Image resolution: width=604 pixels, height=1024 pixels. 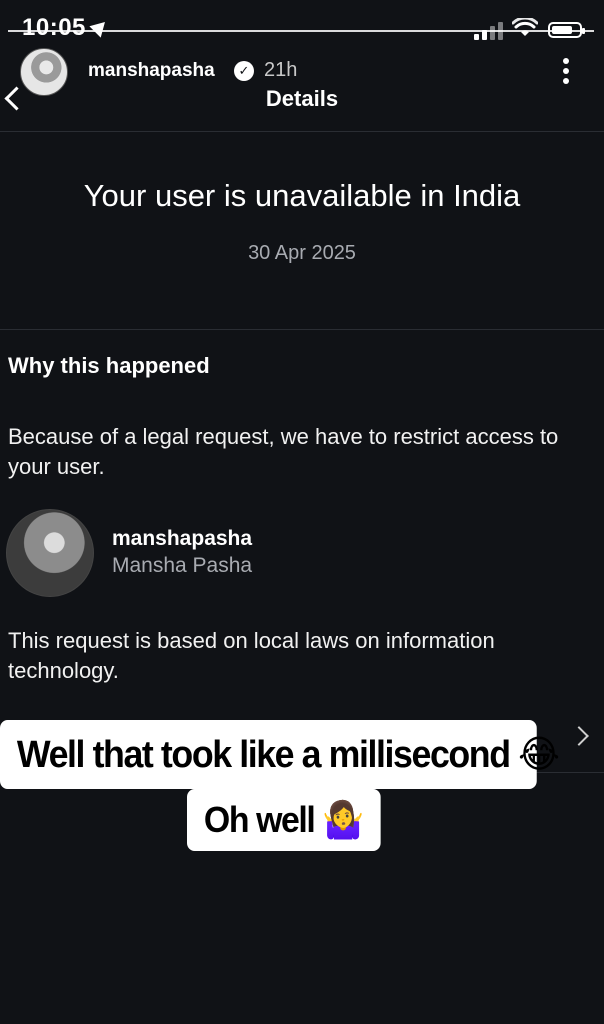 What do you see at coordinates (525, 27) in the screenshot?
I see `wifi-icon` at bounding box center [525, 27].